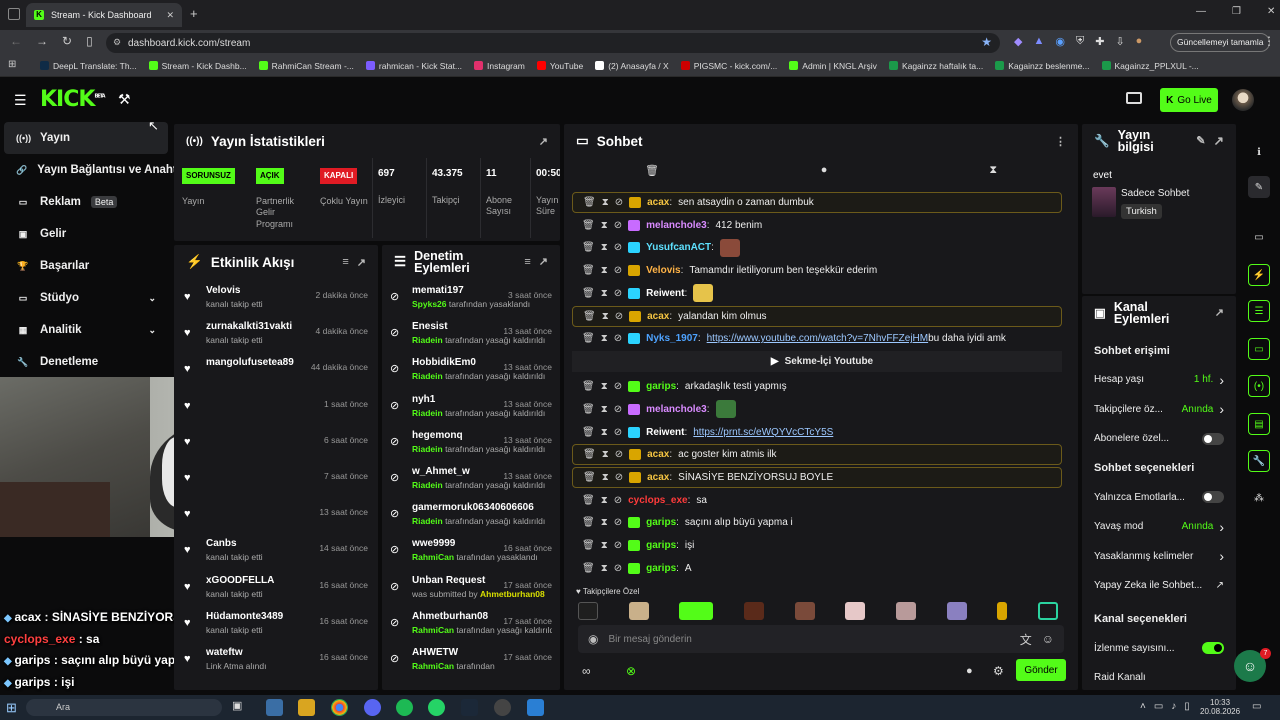  Describe the element at coordinates (20, 100) in the screenshot. I see `hamburger-menu-icon: ☰` at that location.